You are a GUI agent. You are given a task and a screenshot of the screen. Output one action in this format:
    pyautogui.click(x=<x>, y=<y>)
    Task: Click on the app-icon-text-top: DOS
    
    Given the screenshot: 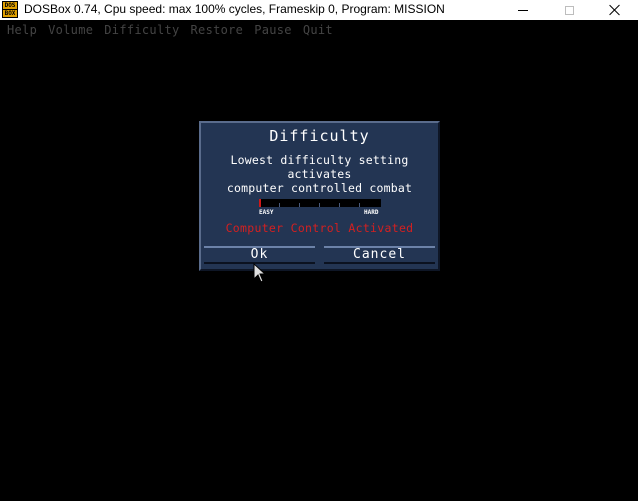 What is the action you would take?
    pyautogui.click(x=10, y=5)
    